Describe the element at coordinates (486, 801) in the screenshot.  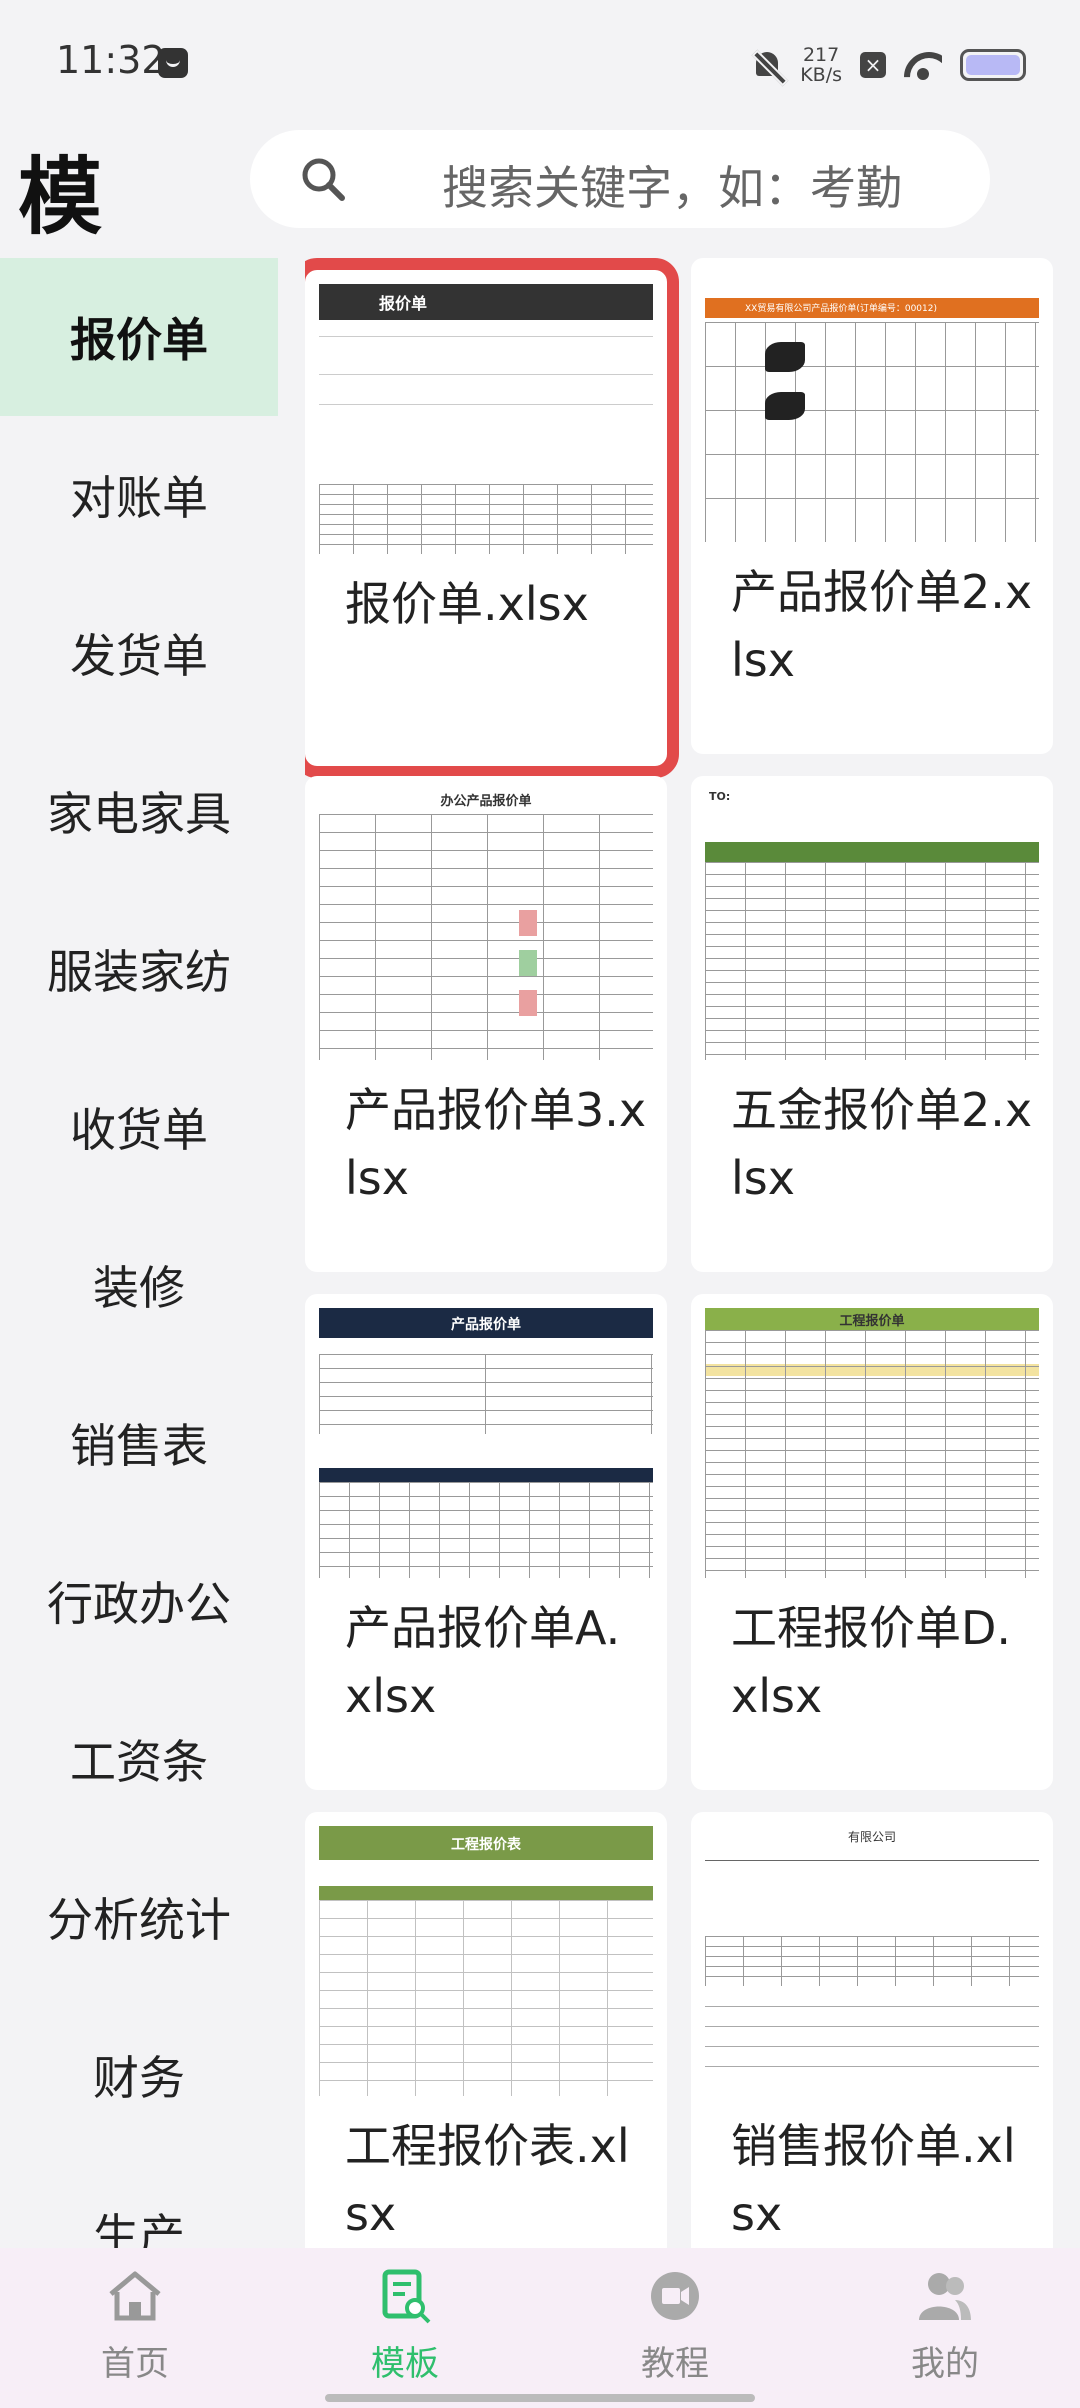
I see `thumb-heading: 办公产品报价单` at that location.